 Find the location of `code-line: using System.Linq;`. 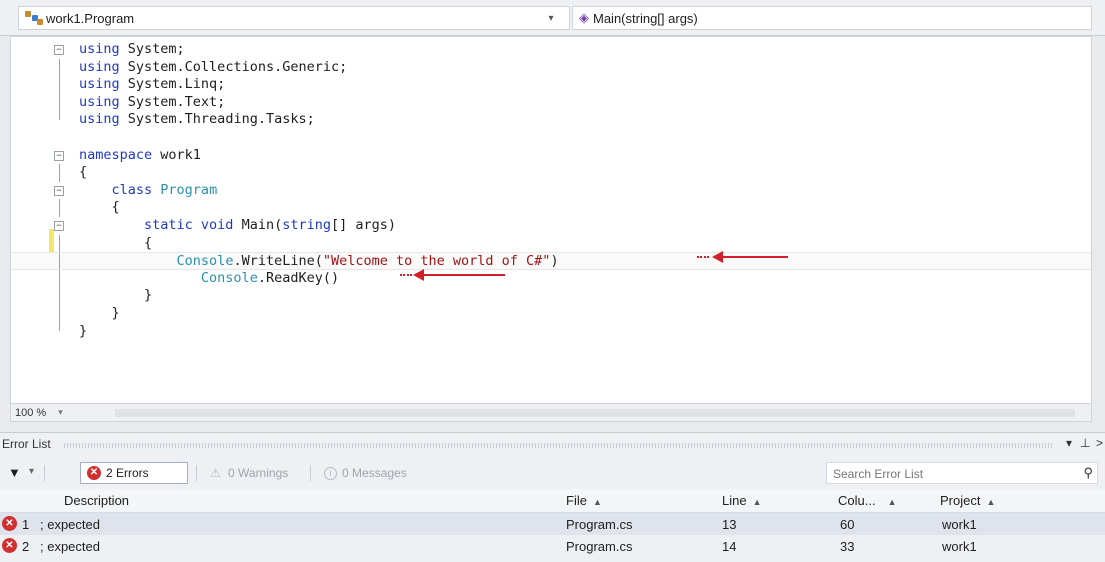

code-line: using System.Linq; is located at coordinates (551, 85).